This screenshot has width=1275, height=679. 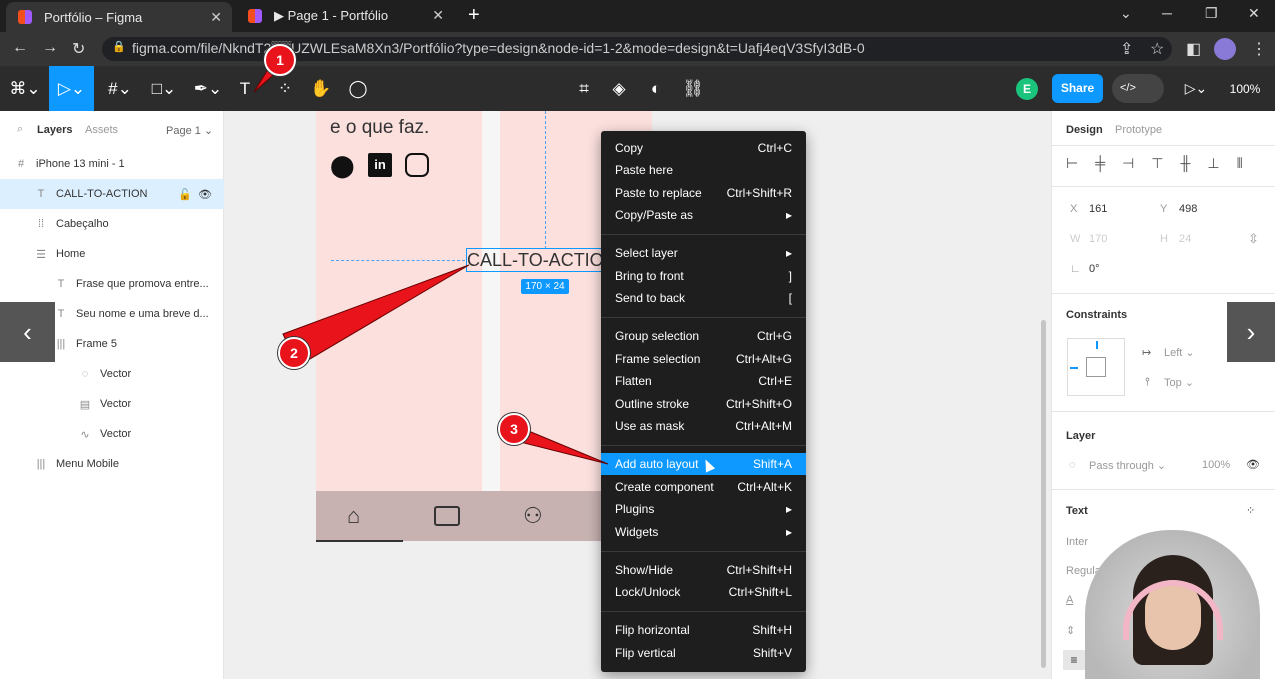 What do you see at coordinates (703, 653) in the screenshot?
I see `menu-item-flip-vertical: Flip vertical Shift+V` at bounding box center [703, 653].